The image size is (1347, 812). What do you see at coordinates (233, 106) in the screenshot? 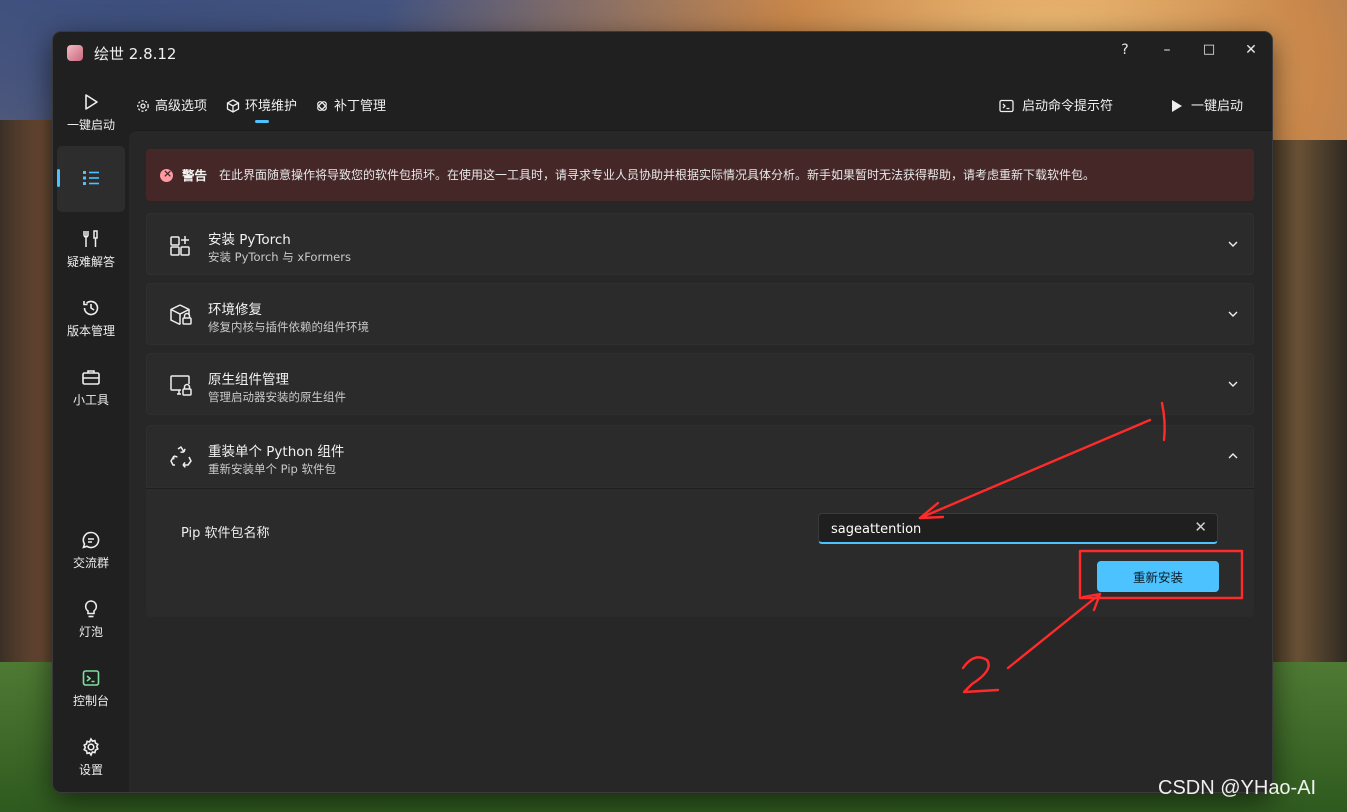
I see `cube-icon` at bounding box center [233, 106].